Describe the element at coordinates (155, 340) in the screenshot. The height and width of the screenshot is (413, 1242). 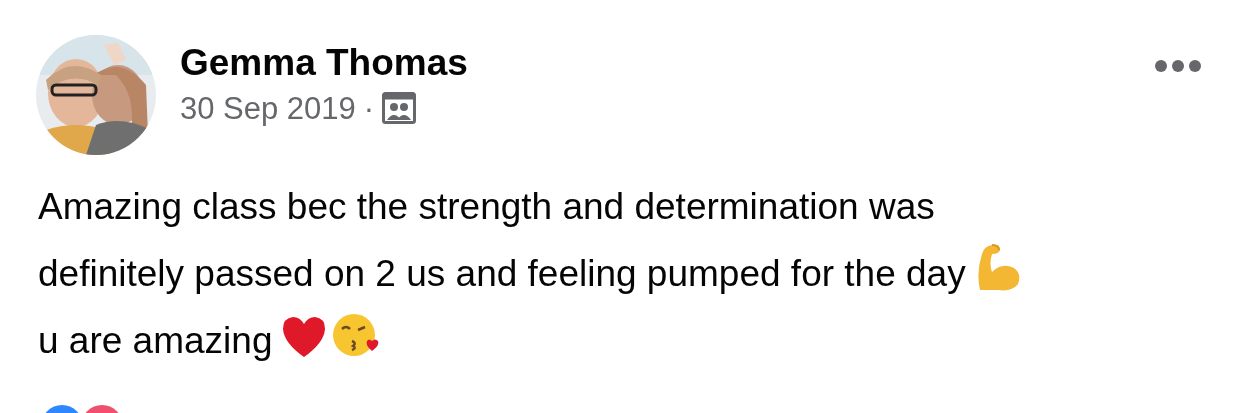
I see `post-text-line: u are amazing` at that location.